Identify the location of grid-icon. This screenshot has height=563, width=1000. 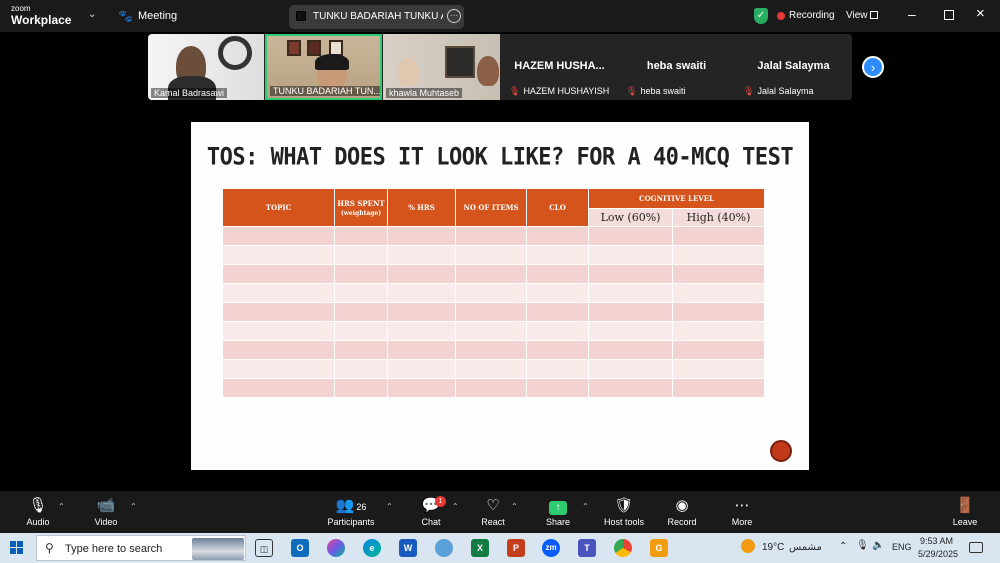
(874, 15).